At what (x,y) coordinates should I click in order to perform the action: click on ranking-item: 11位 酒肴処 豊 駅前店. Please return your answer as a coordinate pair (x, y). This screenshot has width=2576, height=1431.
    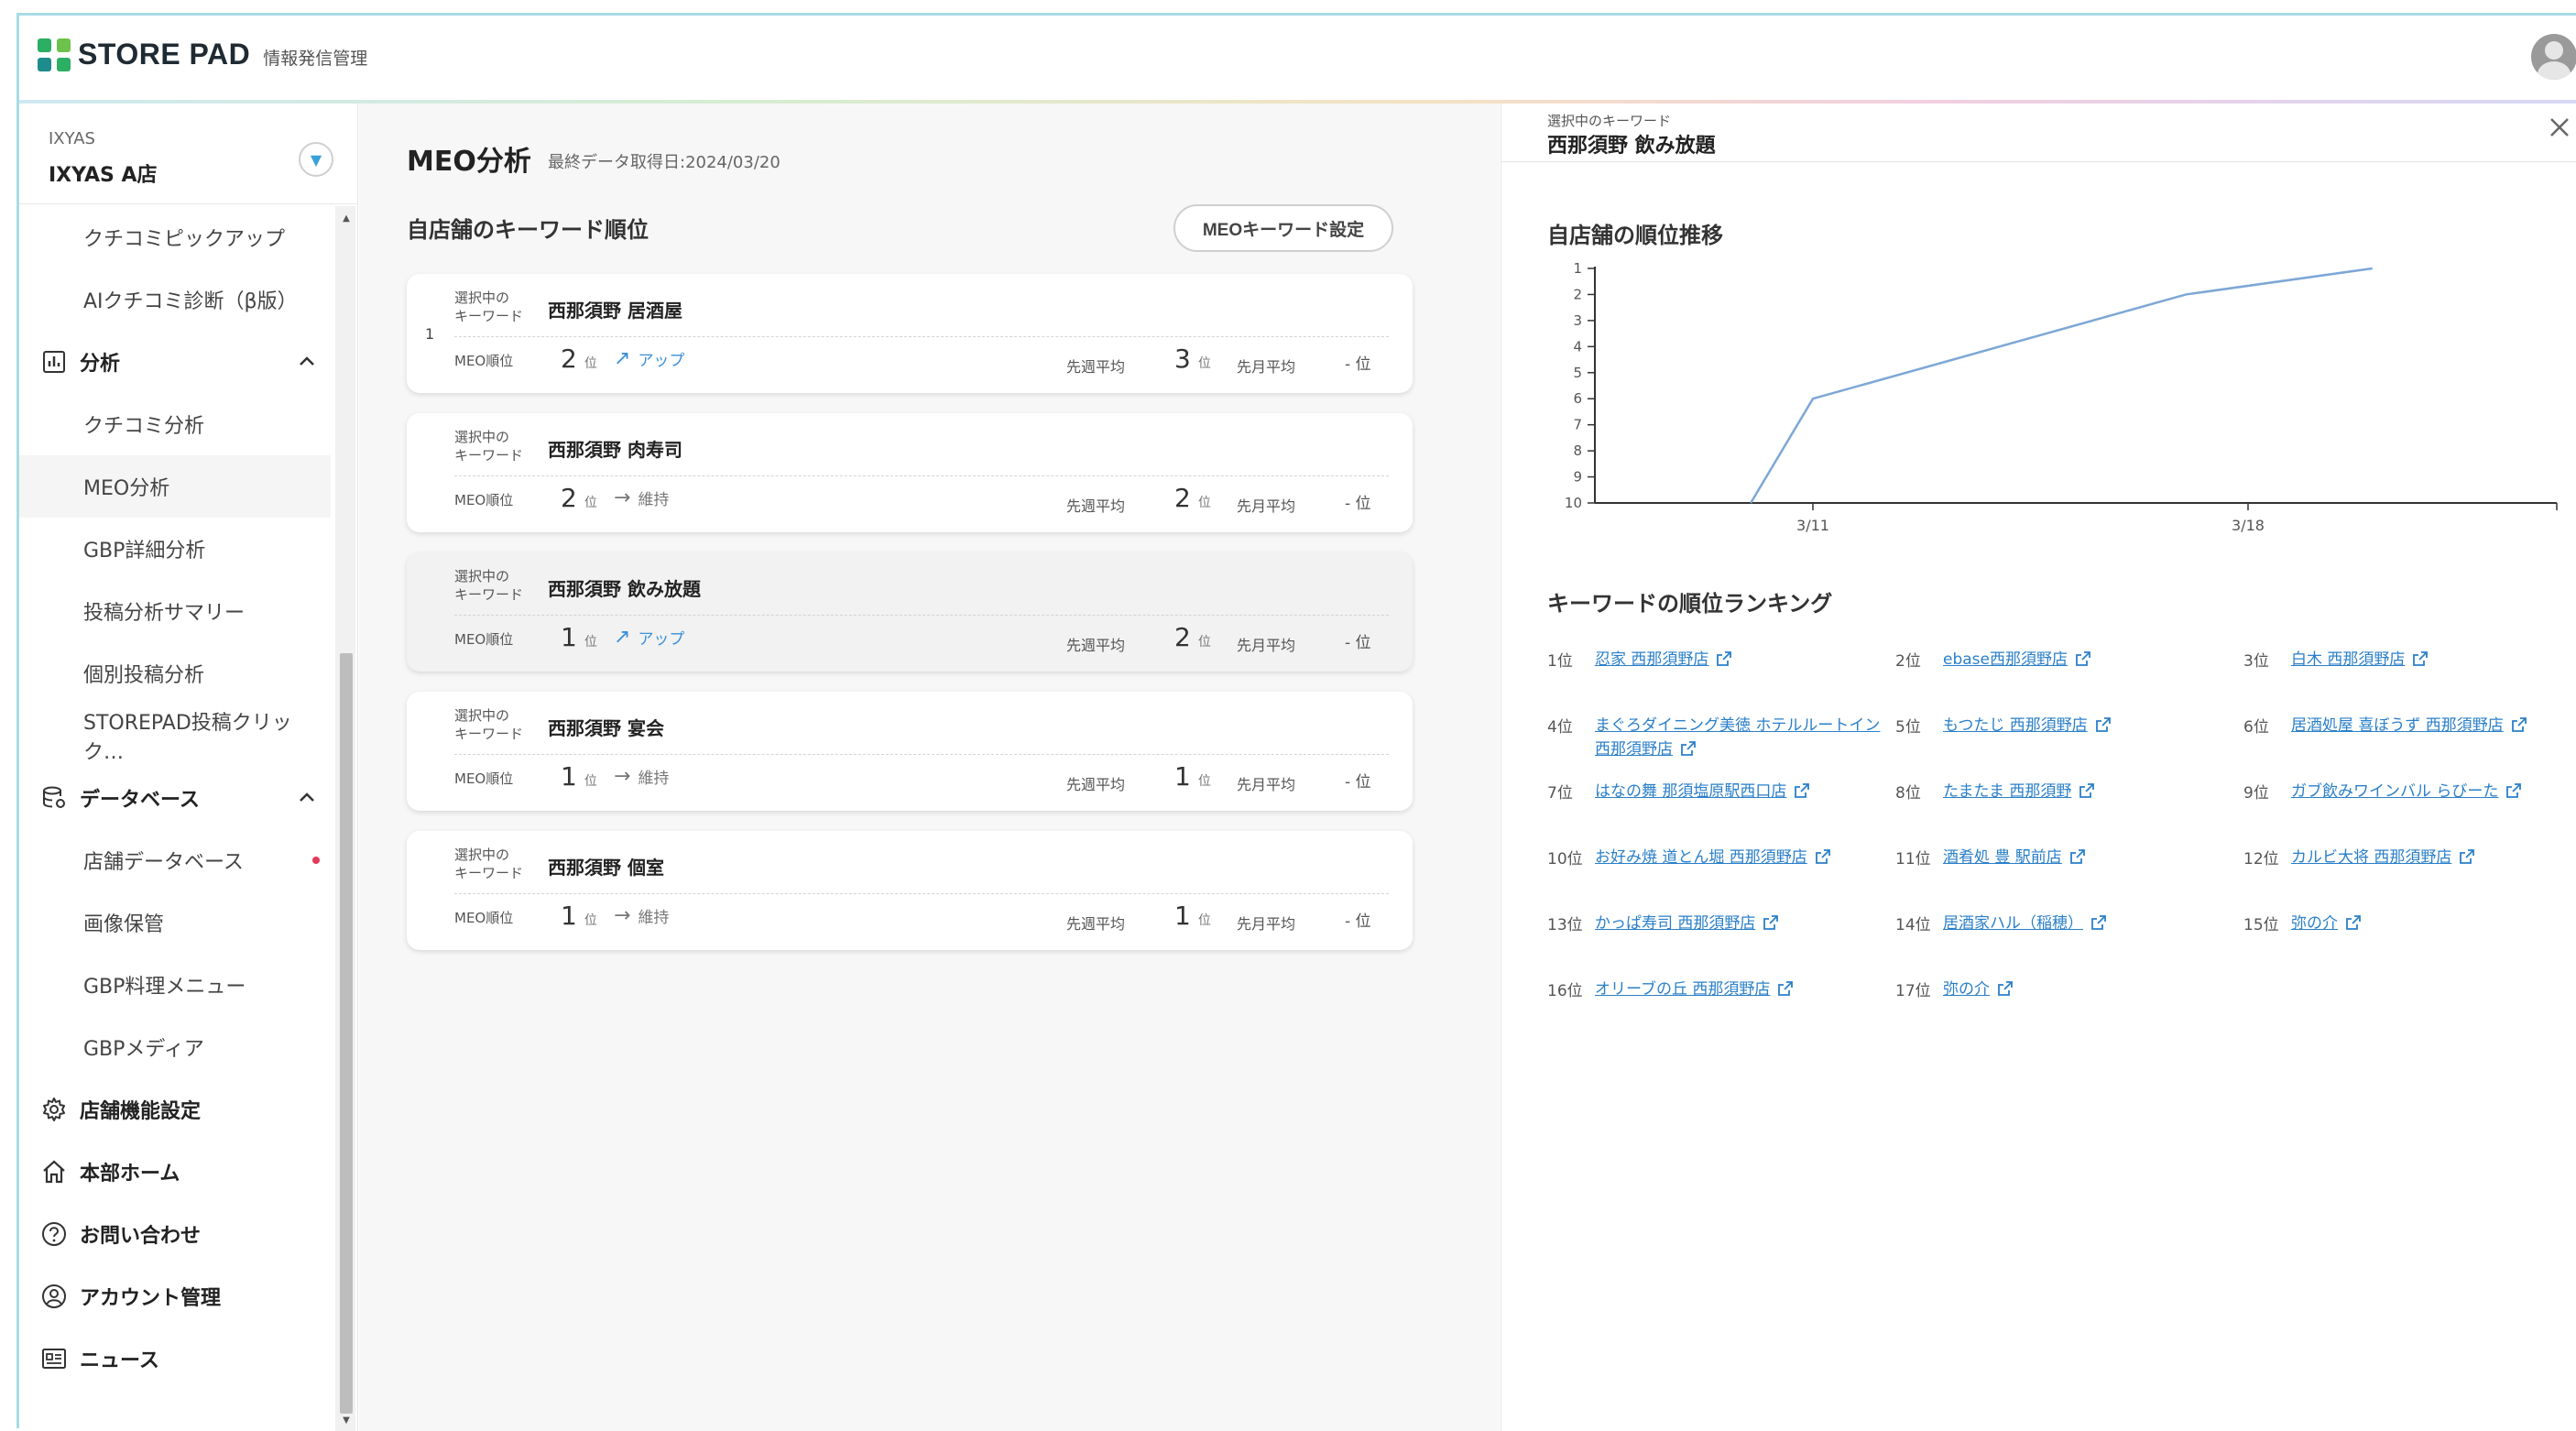
    Looking at the image, I should click on (2069, 857).